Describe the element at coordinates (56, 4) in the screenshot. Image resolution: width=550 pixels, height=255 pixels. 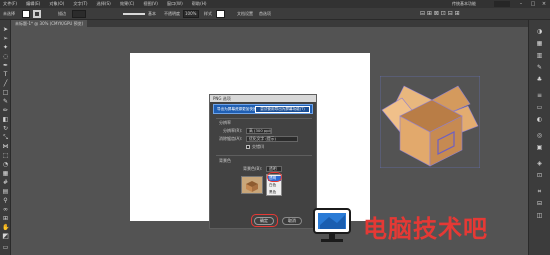
I see `menu-object: 对象(O)` at that location.